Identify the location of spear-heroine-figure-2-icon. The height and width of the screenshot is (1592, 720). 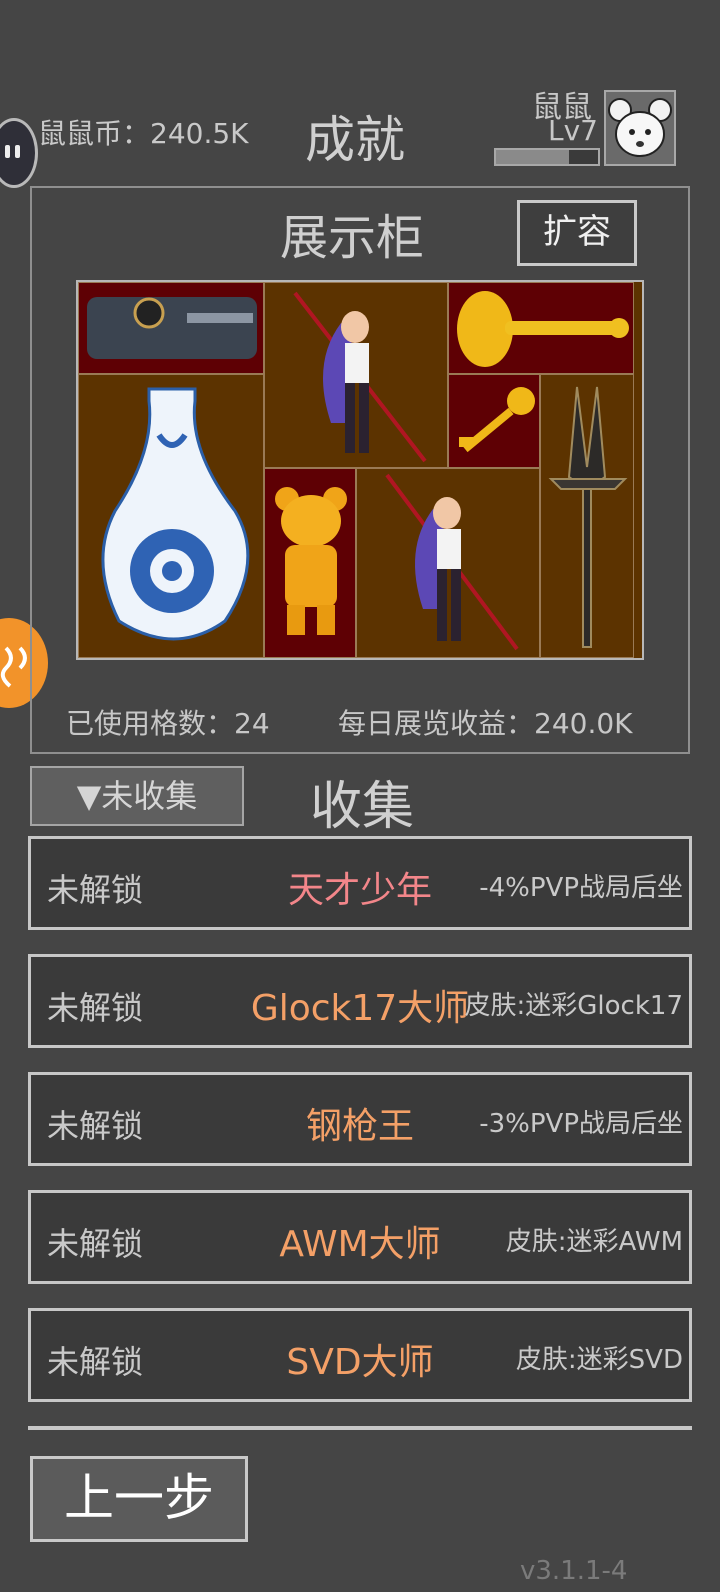
(452, 562).